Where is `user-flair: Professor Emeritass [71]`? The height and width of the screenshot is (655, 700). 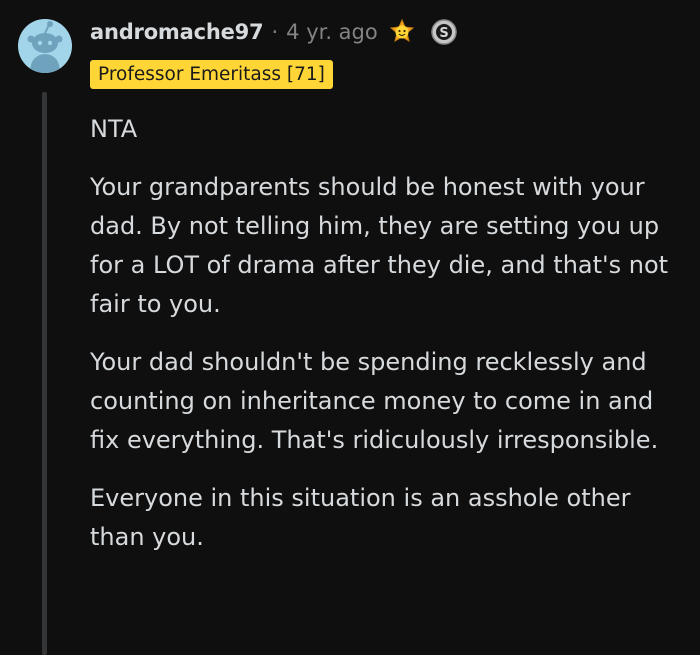 user-flair: Professor Emeritass [71] is located at coordinates (211, 74).